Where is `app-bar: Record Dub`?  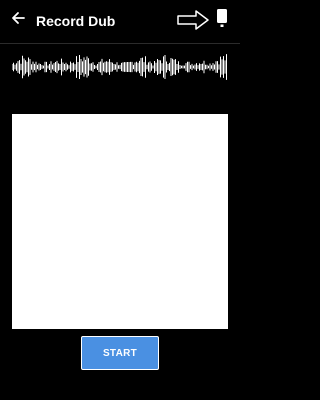 app-bar: Record Dub is located at coordinates (120, 22).